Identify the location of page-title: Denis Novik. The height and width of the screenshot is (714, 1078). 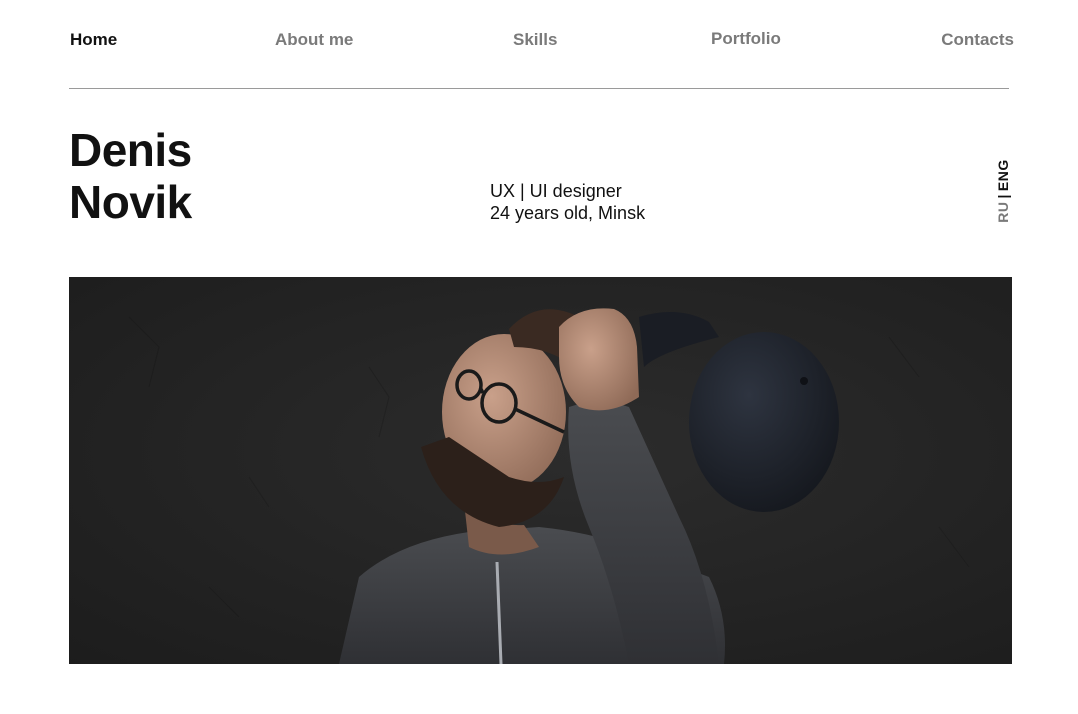
(130, 176).